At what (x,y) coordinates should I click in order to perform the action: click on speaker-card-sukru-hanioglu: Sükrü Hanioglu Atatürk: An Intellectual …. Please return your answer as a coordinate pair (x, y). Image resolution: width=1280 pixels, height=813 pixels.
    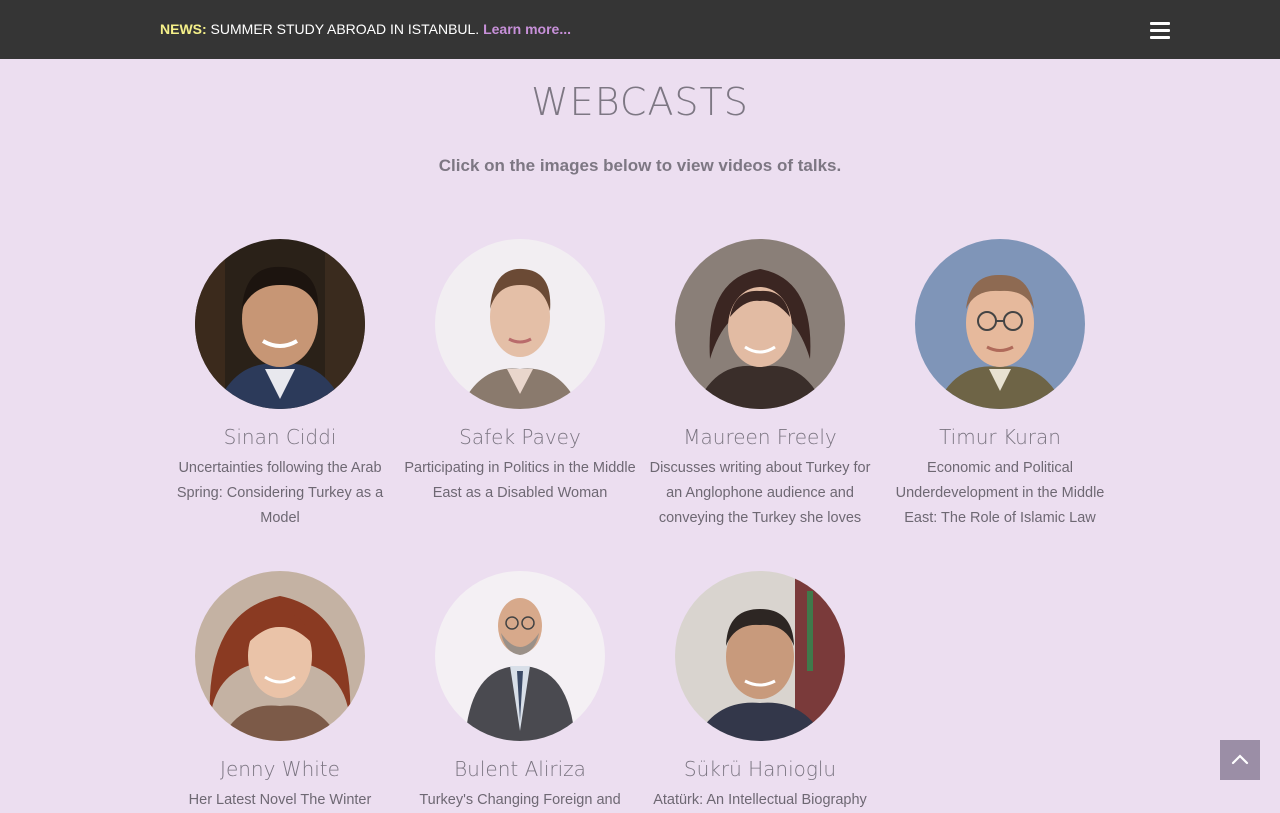
    Looking at the image, I should click on (760, 692).